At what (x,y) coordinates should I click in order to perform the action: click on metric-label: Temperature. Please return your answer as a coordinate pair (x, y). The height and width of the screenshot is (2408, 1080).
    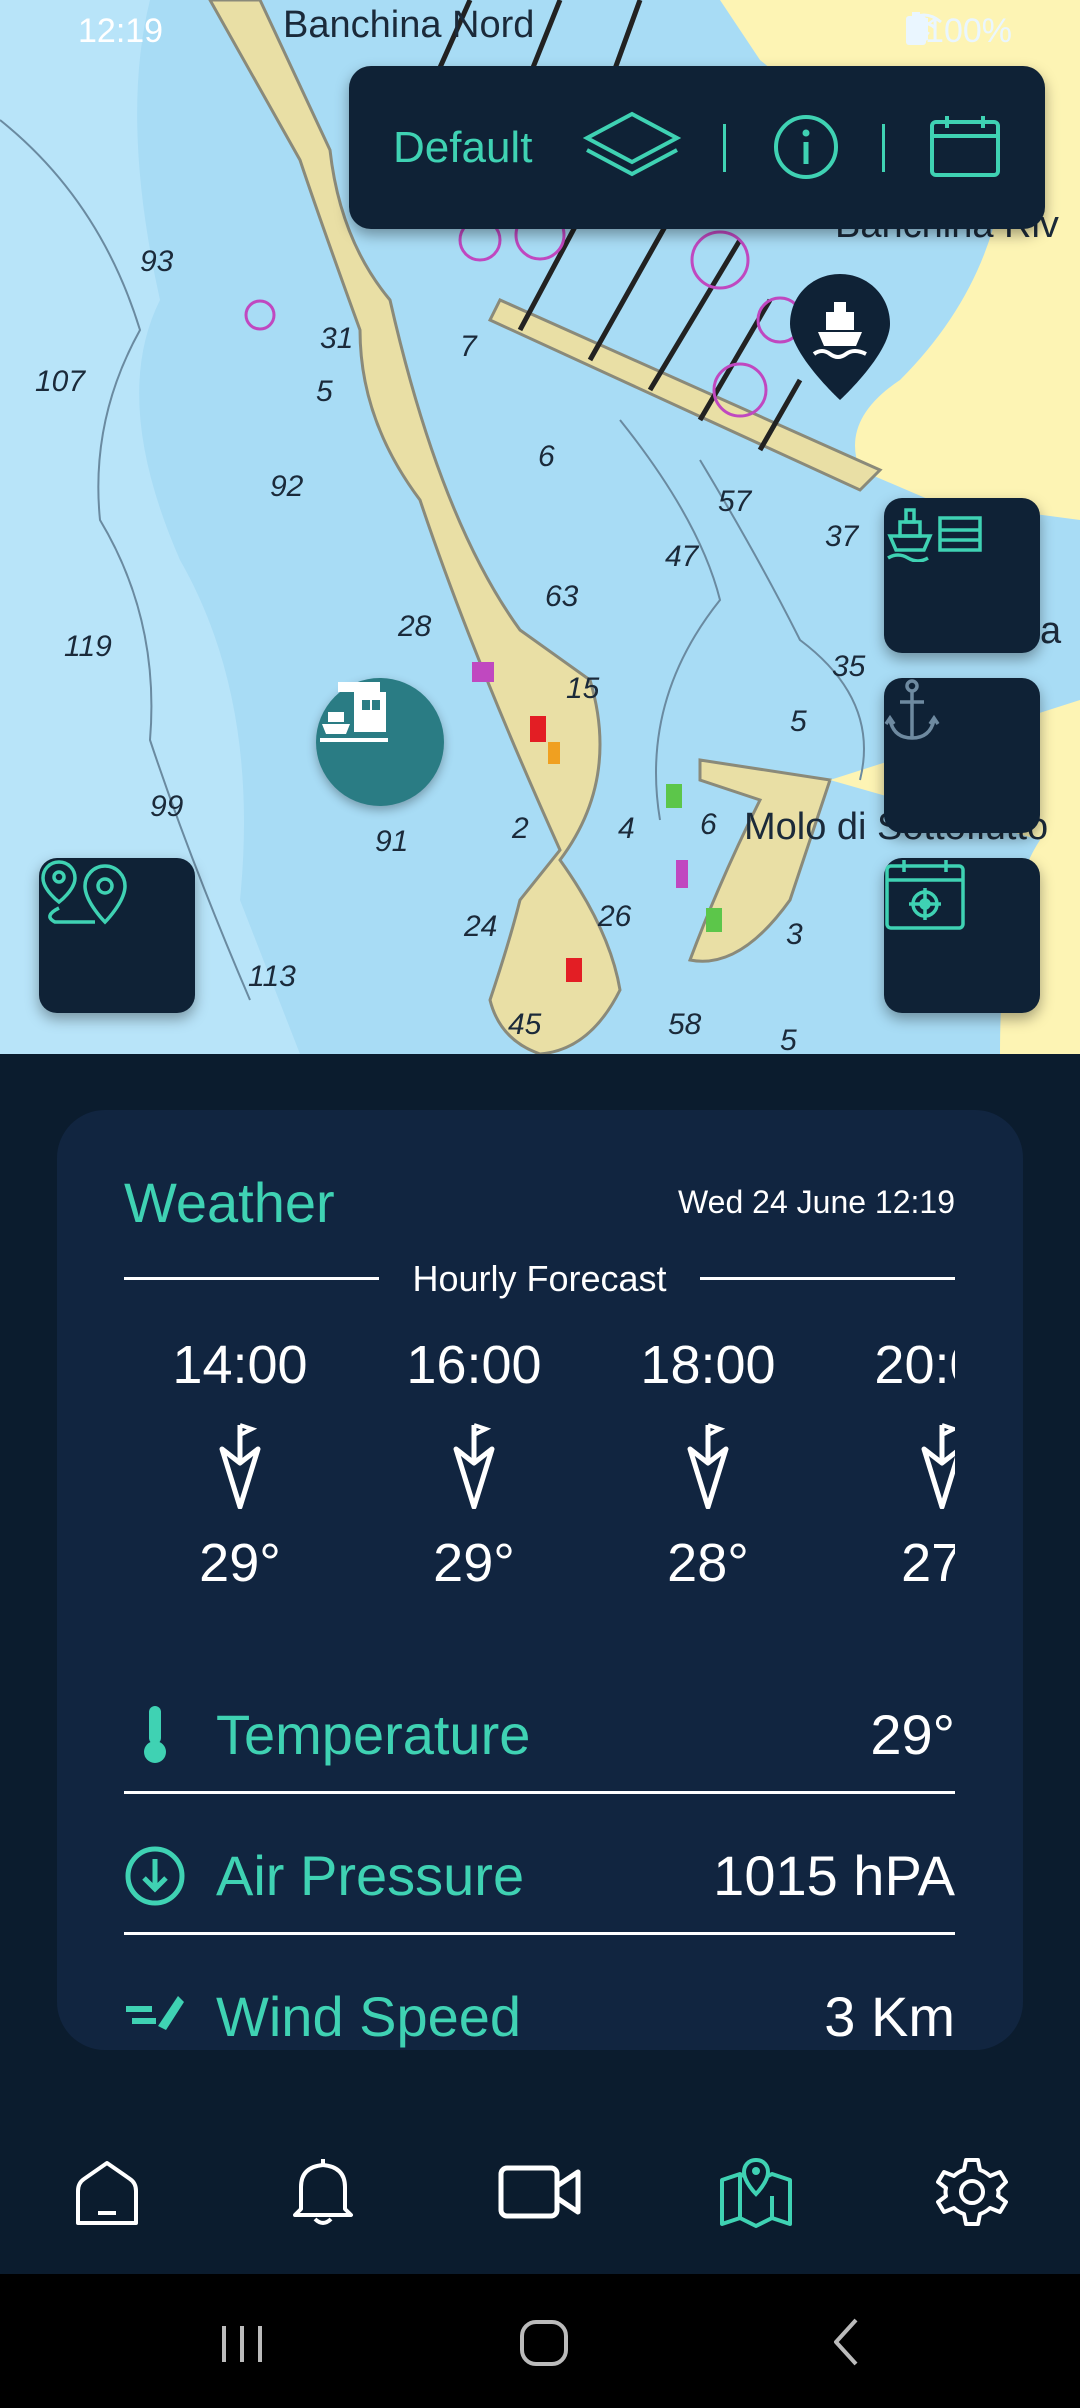
    Looking at the image, I should click on (373, 1734).